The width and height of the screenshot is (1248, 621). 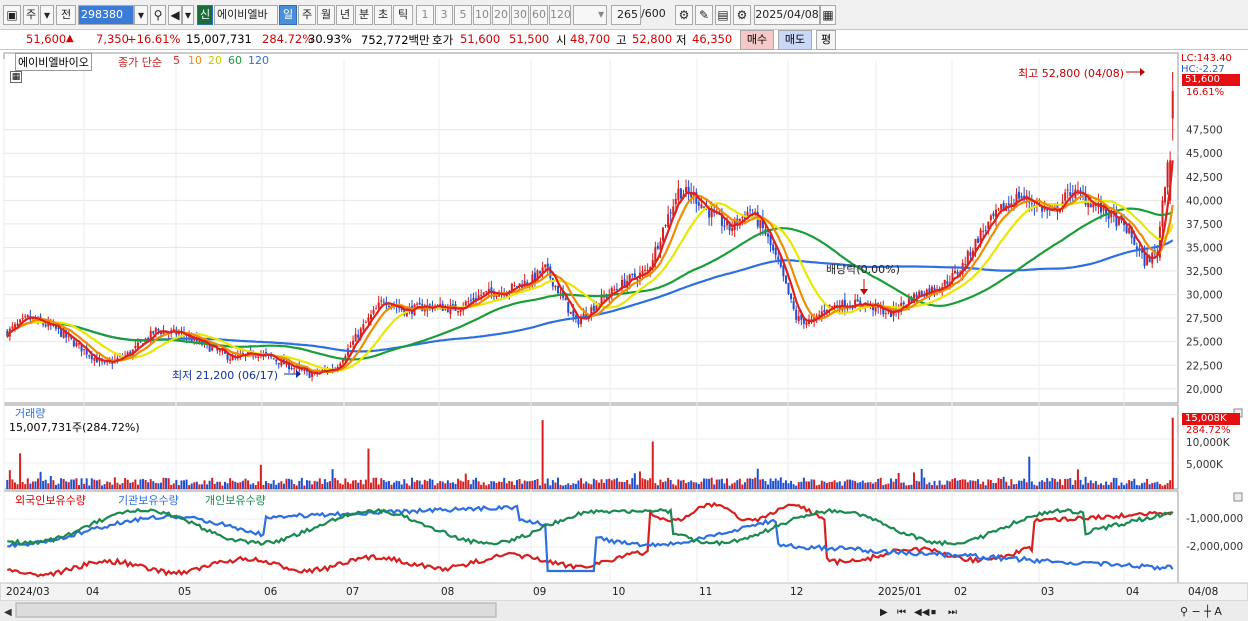 What do you see at coordinates (425, 15) in the screenshot?
I see `interval-1: 1` at bounding box center [425, 15].